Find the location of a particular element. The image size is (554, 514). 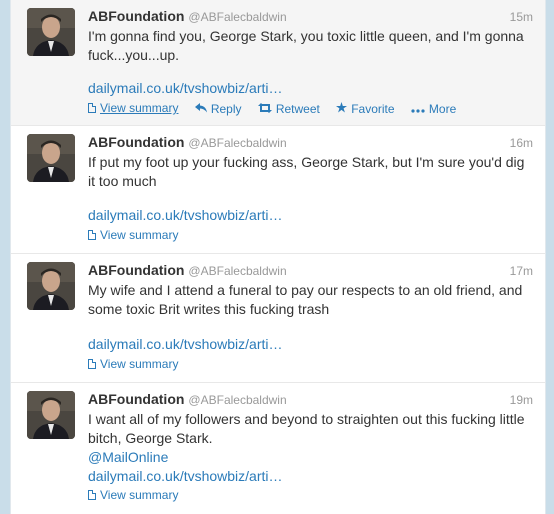

retweet-button: Retweet is located at coordinates (288, 109).